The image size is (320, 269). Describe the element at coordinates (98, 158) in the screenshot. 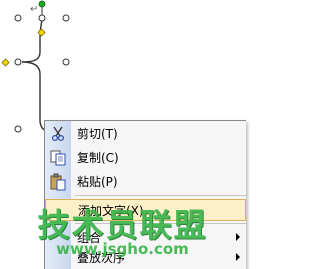

I see `menu-item-label: 复制(C)` at that location.